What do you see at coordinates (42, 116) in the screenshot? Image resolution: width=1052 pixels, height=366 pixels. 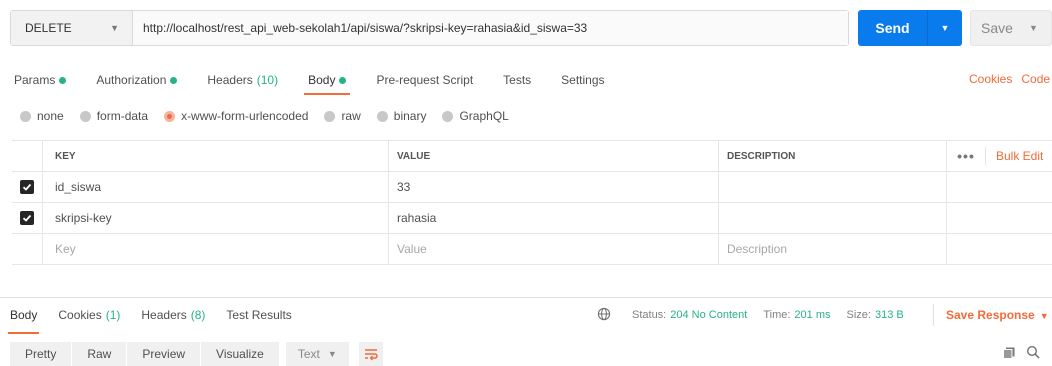 I see `radio-none: none` at bounding box center [42, 116].